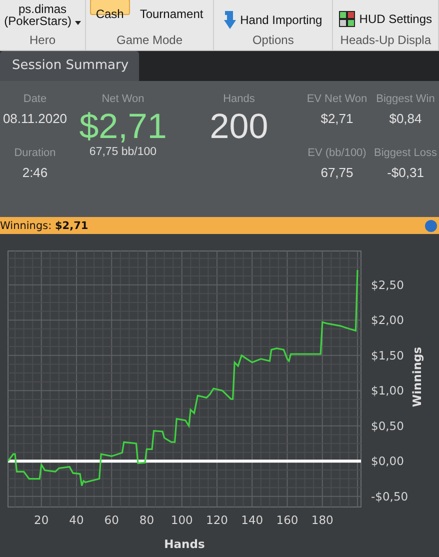  Describe the element at coordinates (395, 19) in the screenshot. I see `command-button: HUD Settings` at that location.